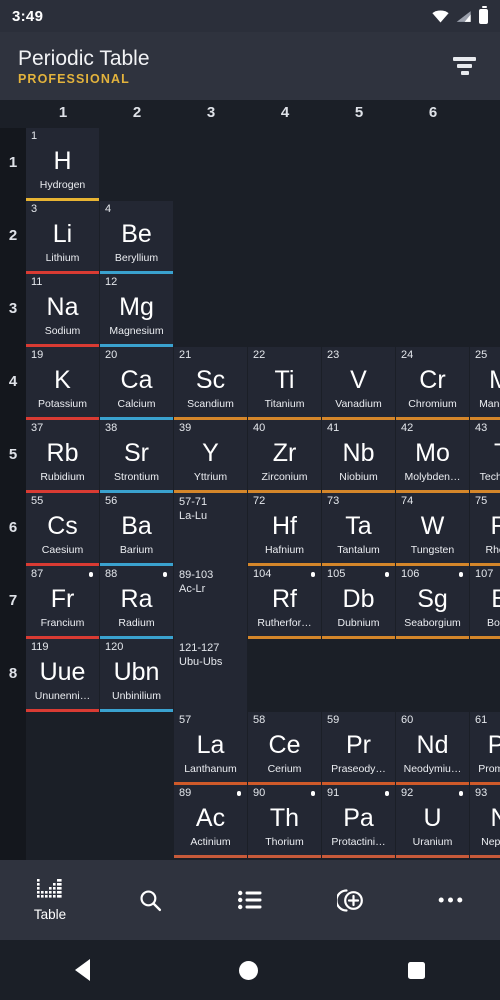 Image resolution: width=500 pixels, height=1000 pixels. Describe the element at coordinates (62, 310) in the screenshot. I see `element-cell: 11 Na Sodium` at that location.